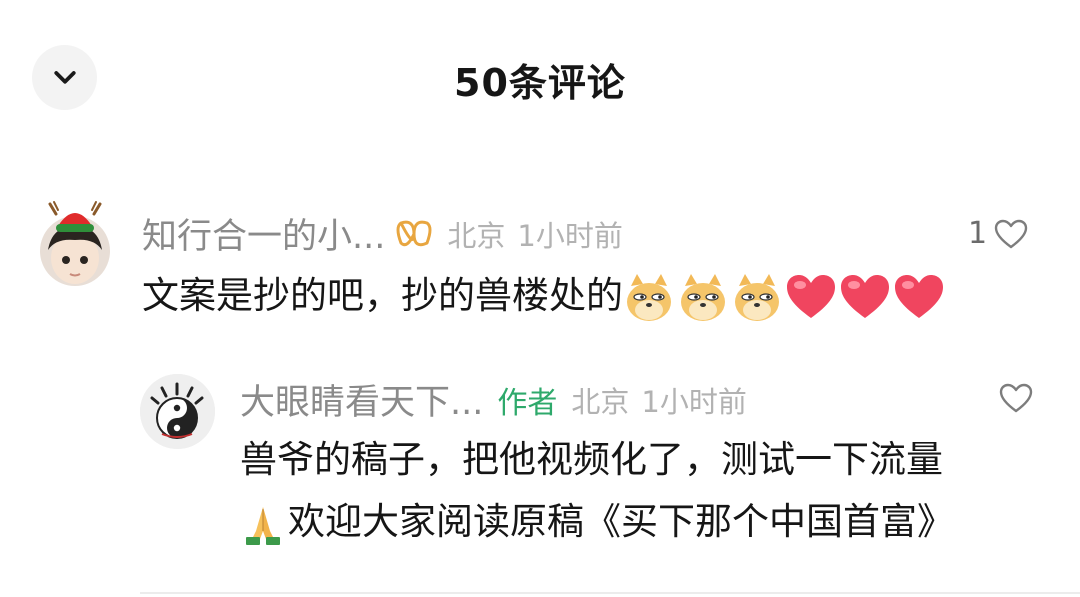  What do you see at coordinates (591, 459) in the screenshot?
I see `reply-text-line-1: 兽爷的稿子，把他视频化了，测试一下流量` at bounding box center [591, 459].